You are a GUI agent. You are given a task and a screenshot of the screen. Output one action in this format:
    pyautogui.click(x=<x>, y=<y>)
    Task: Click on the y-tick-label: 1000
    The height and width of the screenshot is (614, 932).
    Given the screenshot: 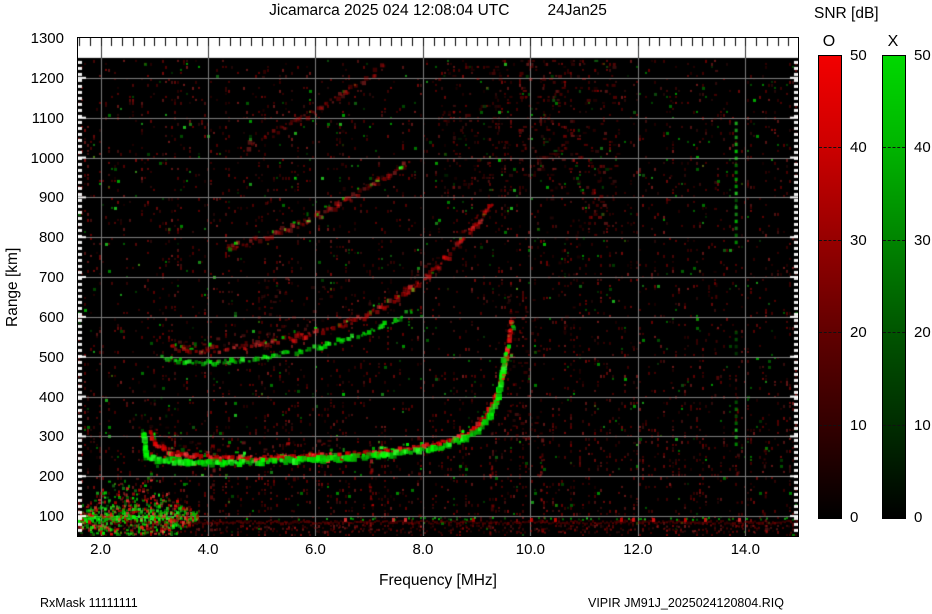 What is the action you would take?
    pyautogui.click(x=47, y=158)
    